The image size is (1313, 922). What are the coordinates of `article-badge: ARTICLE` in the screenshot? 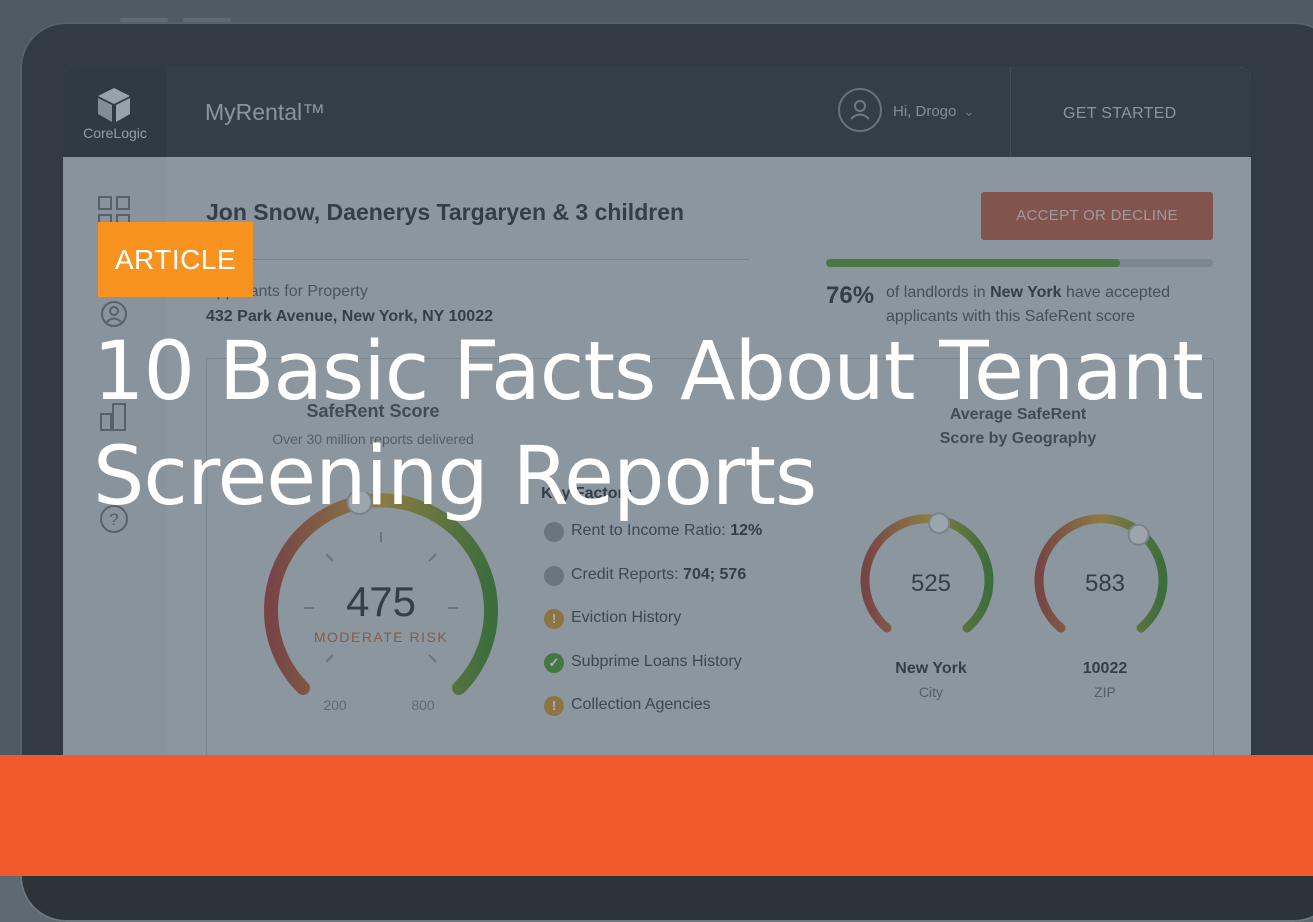 It's located at (175, 259).